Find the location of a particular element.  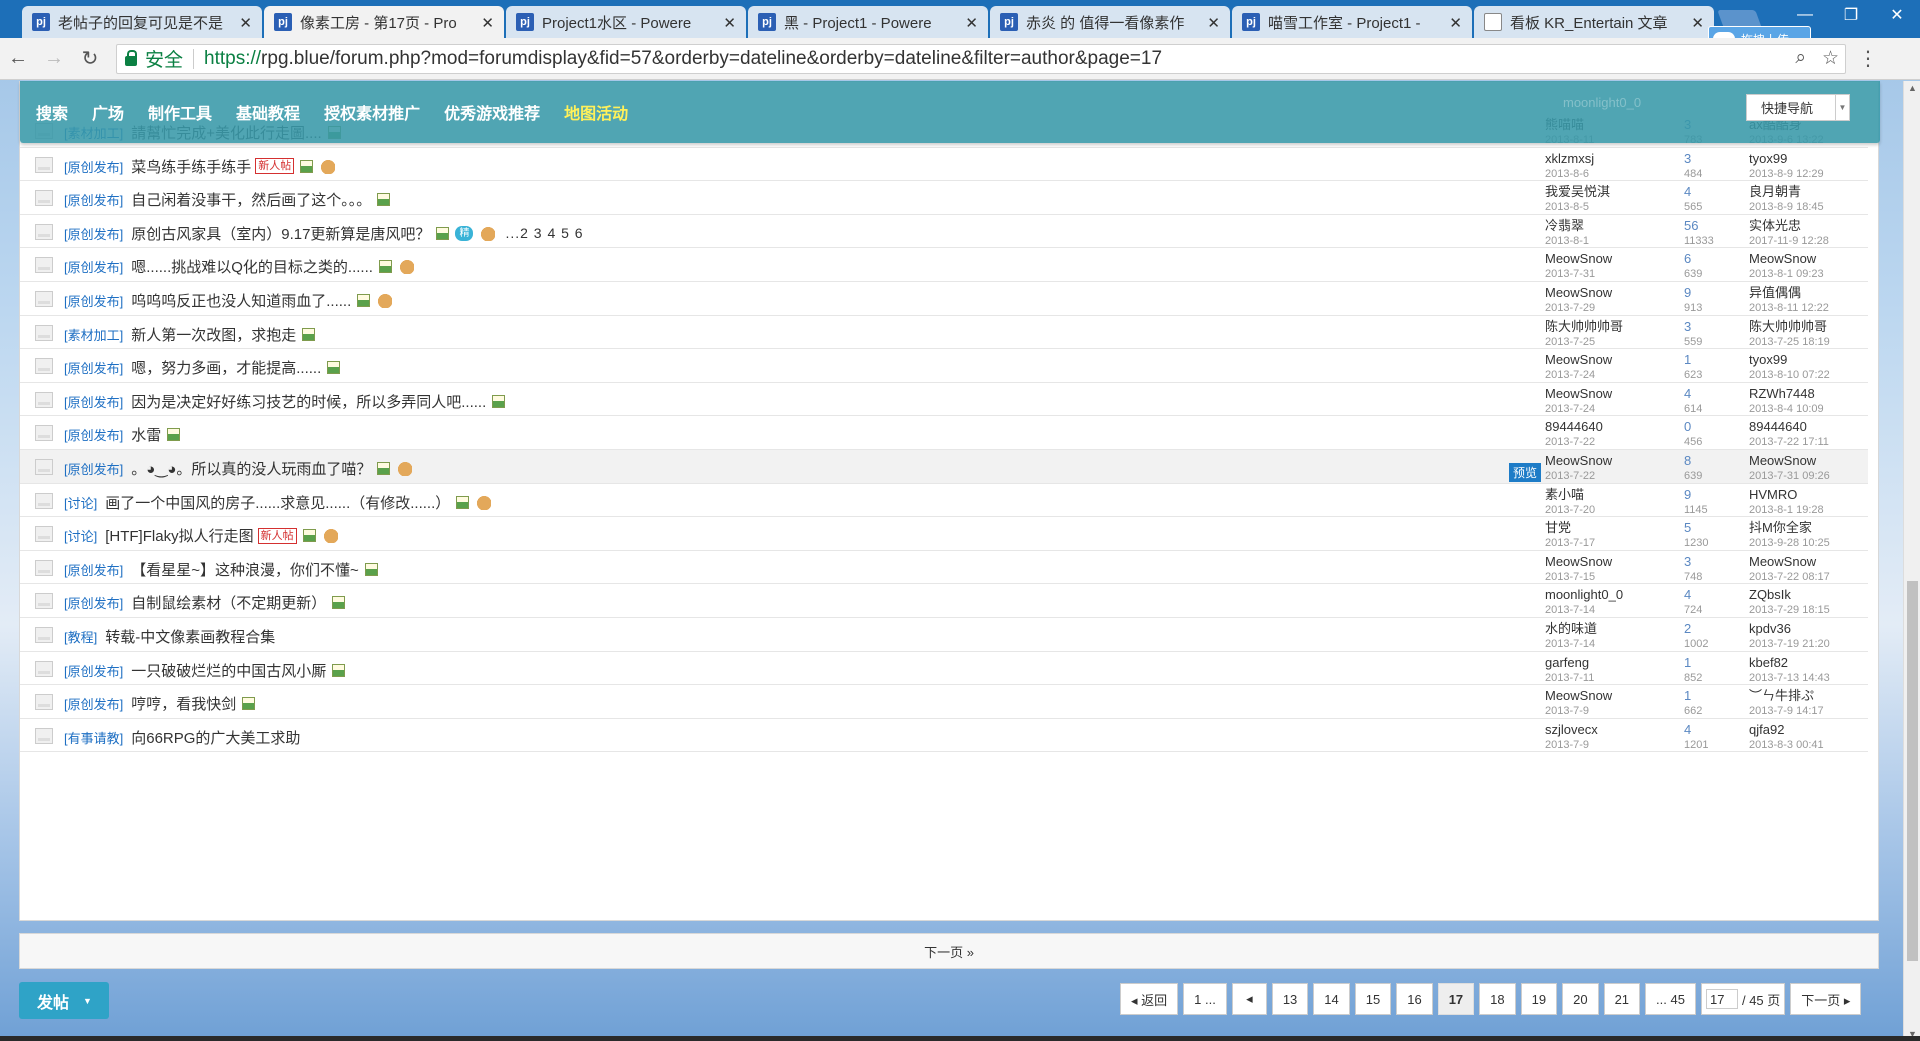

browser-tab: pj 喵雪工作室 - Project1 - ✕ is located at coordinates (1352, 22).